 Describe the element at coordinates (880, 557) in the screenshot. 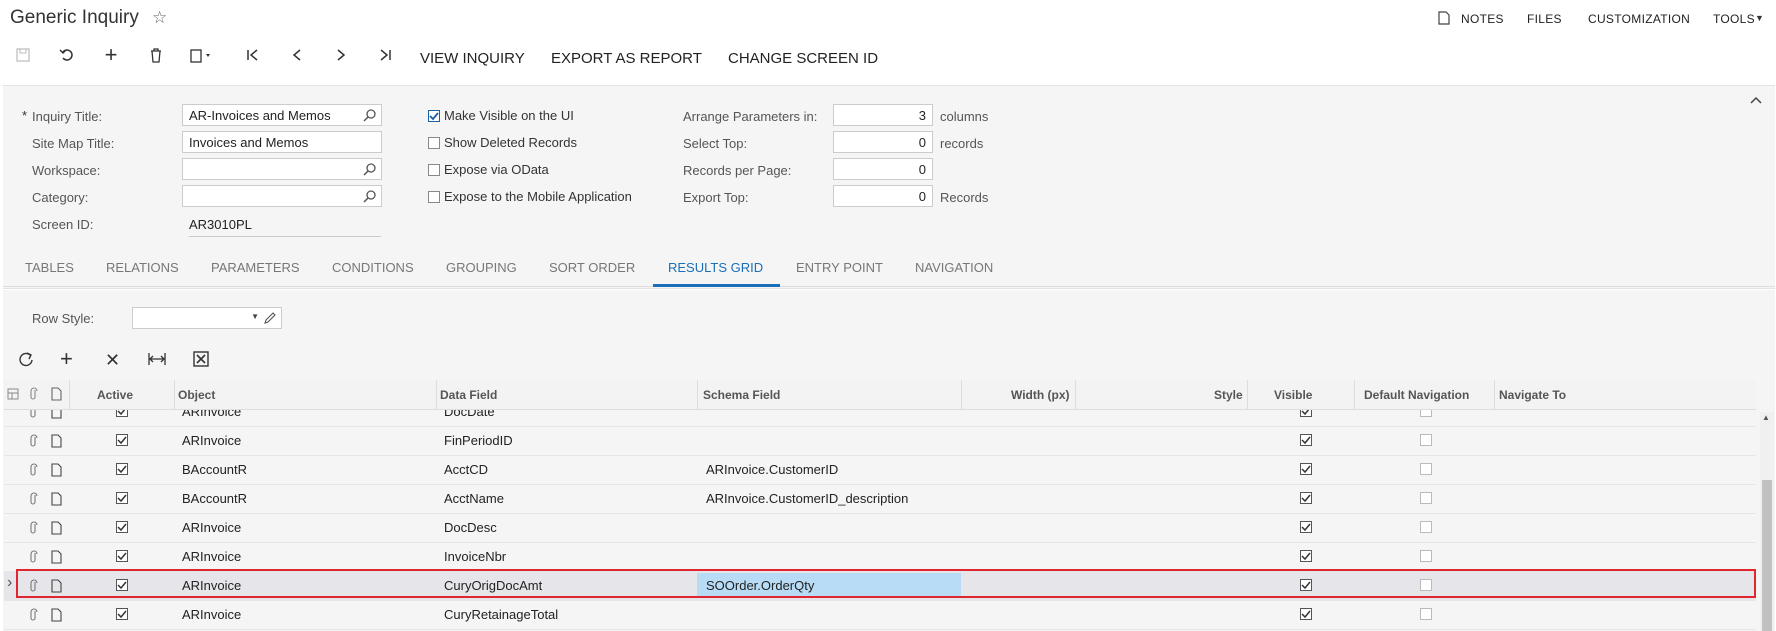

I see `table-row: ARInvoice InvoiceNbr` at that location.